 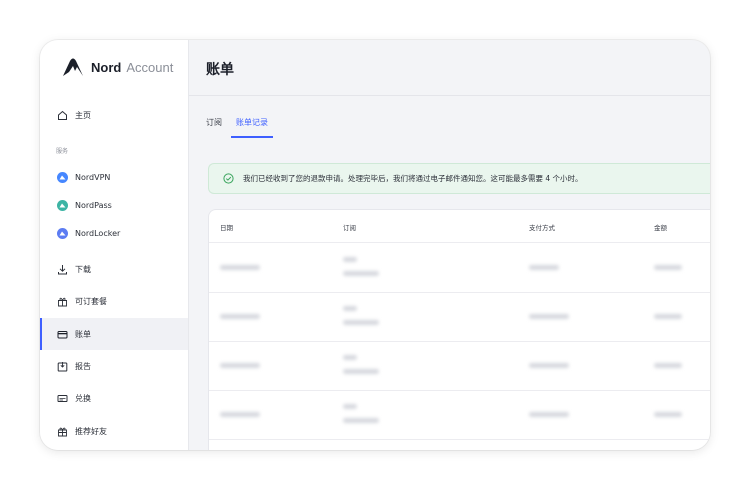 What do you see at coordinates (114, 366) in the screenshot?
I see `sidebar-item-report: 报告` at bounding box center [114, 366].